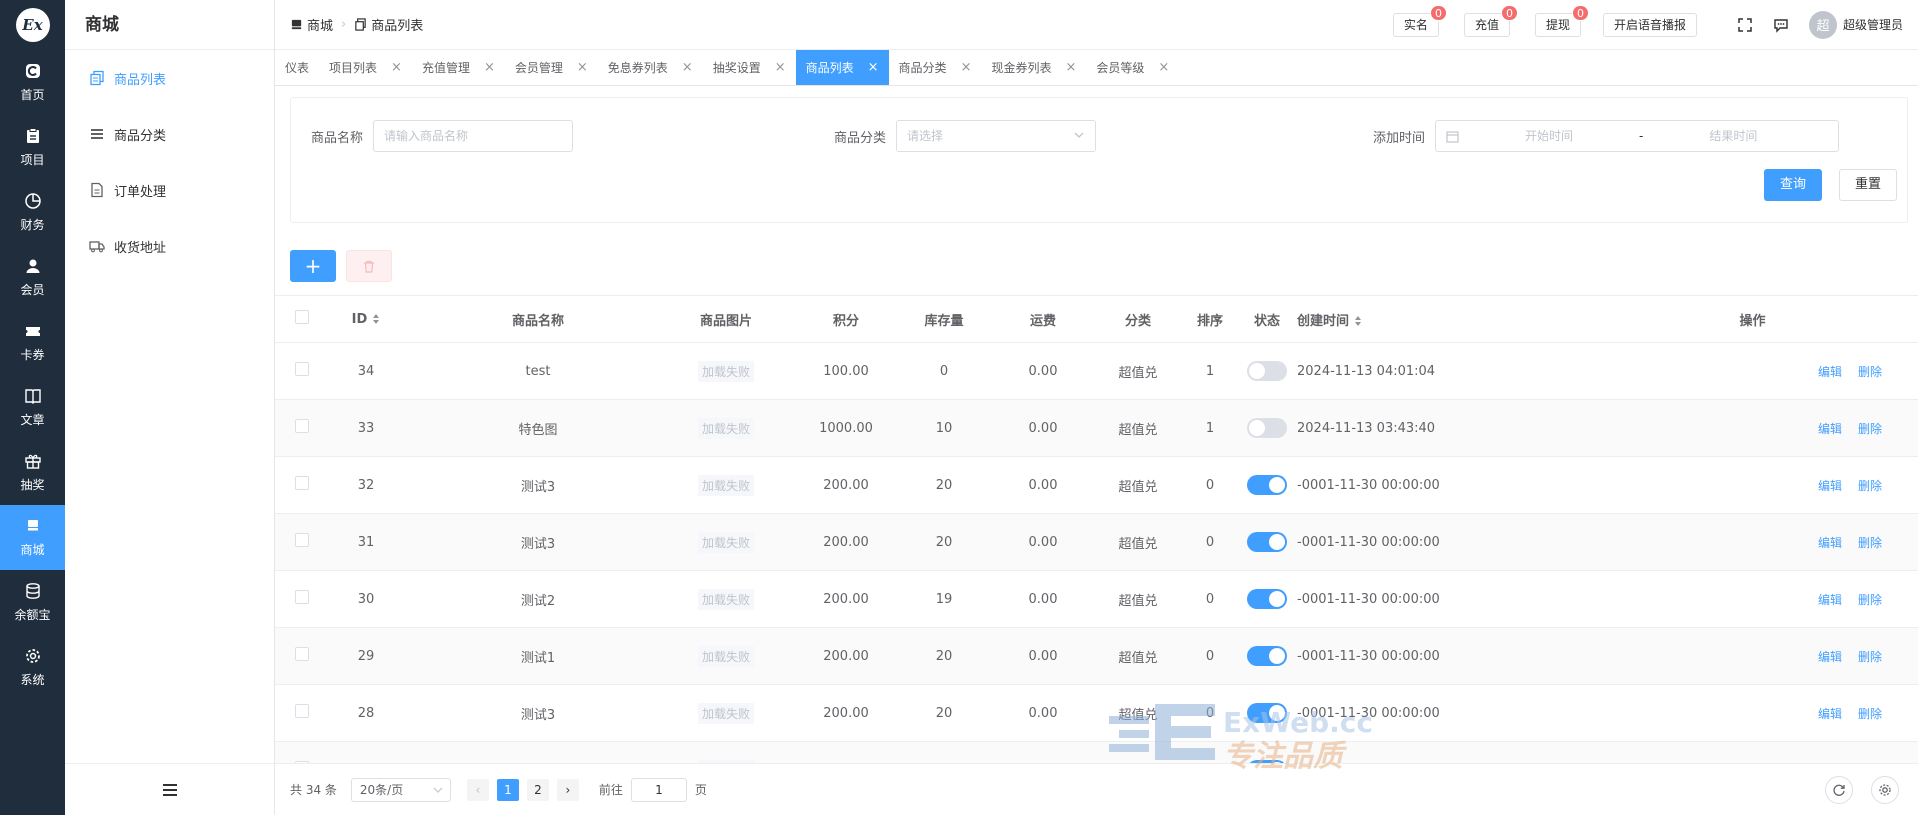  I want to click on query-button: 查询, so click(1793, 185).